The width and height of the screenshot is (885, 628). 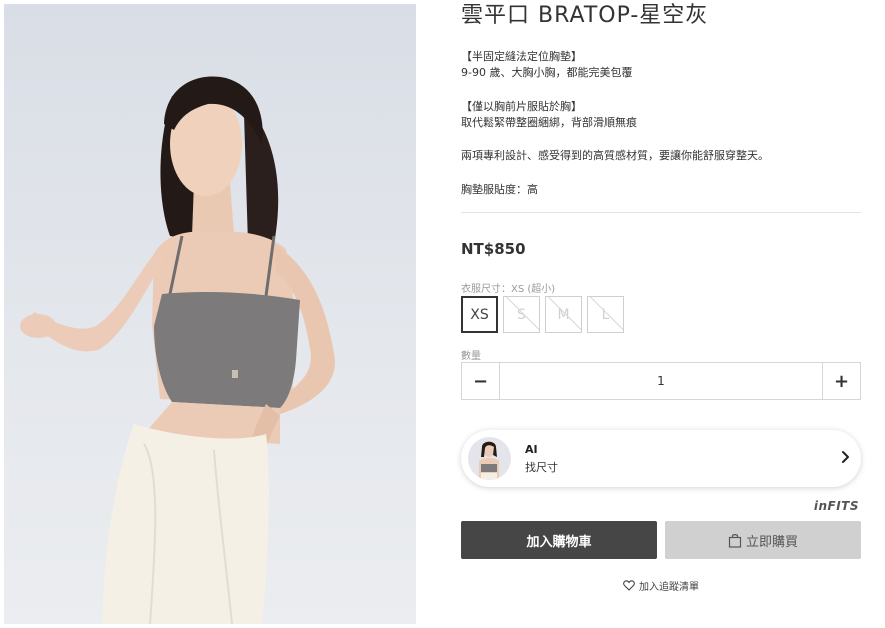 I want to click on quantity-label: 數量, so click(x=471, y=356).